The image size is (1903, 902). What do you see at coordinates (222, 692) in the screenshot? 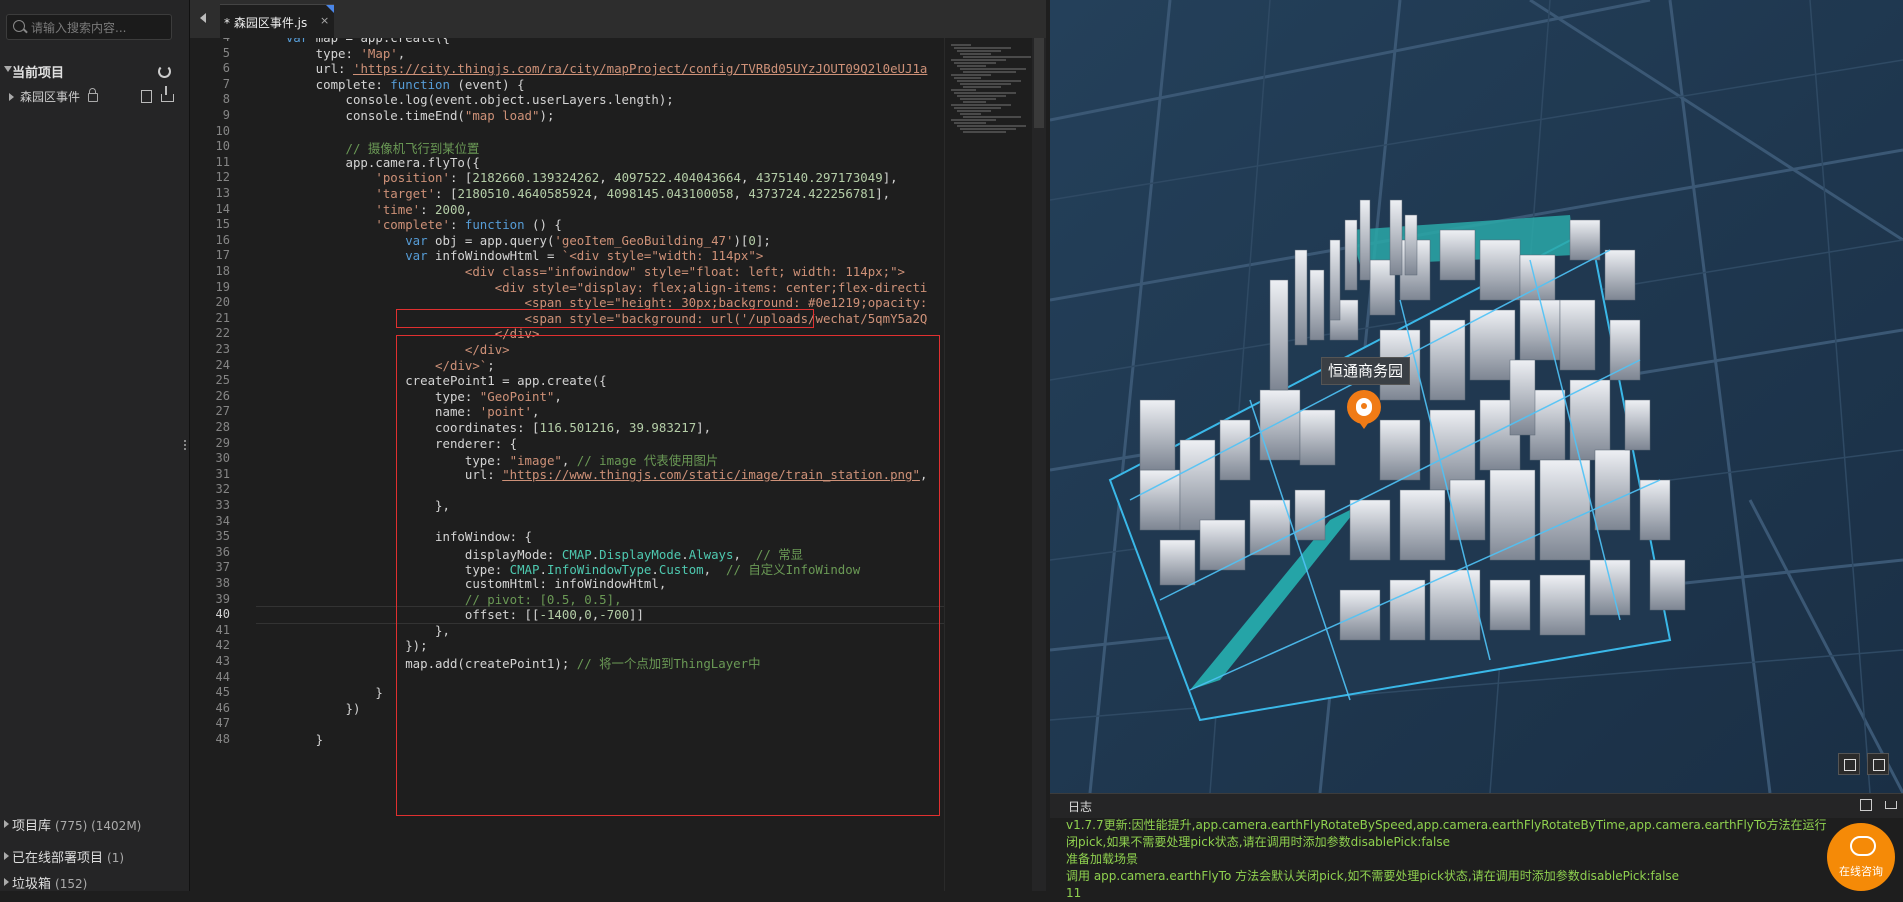
I see `line-number: 45` at bounding box center [222, 692].